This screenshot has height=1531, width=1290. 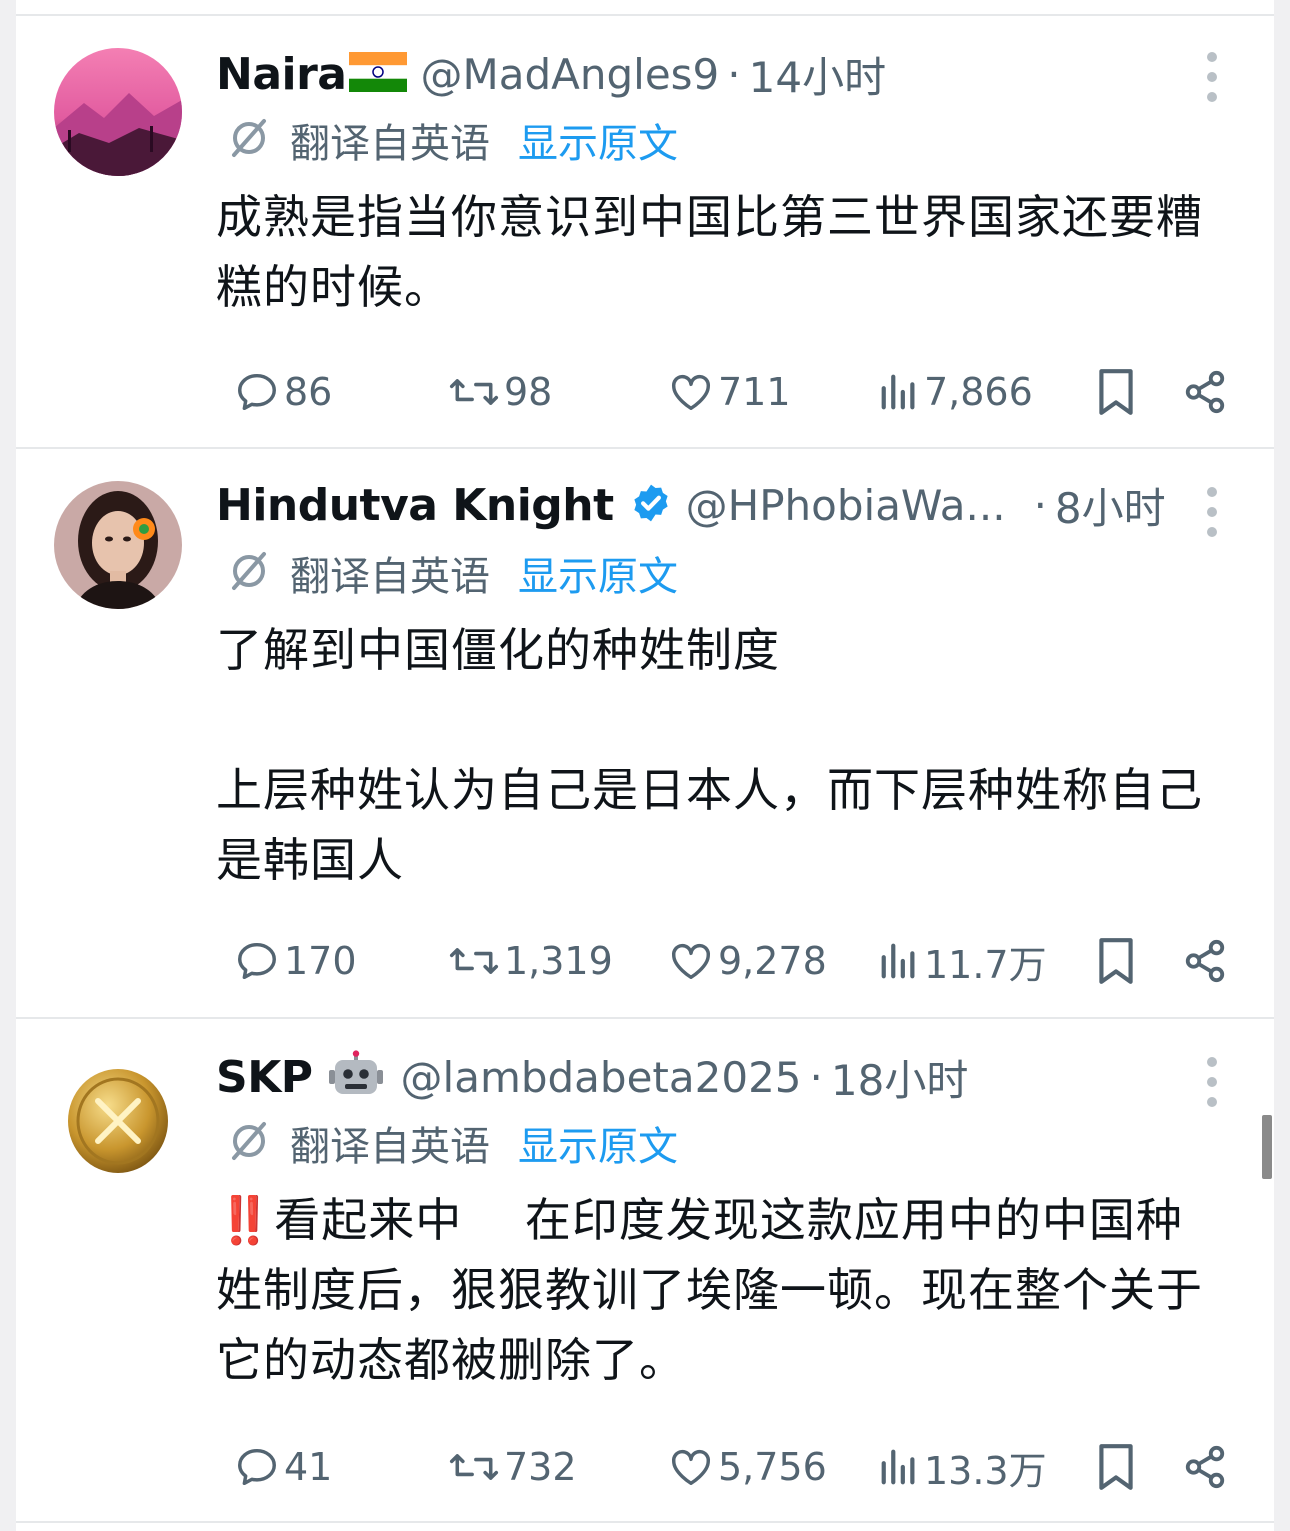 I want to click on timestamp: 14小时, so click(x=817, y=74).